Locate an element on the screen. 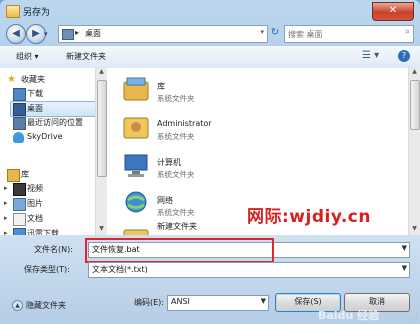 The height and width of the screenshot is (324, 420). sidebar-item-recent: 最近访问的位置 is located at coordinates (48, 123).